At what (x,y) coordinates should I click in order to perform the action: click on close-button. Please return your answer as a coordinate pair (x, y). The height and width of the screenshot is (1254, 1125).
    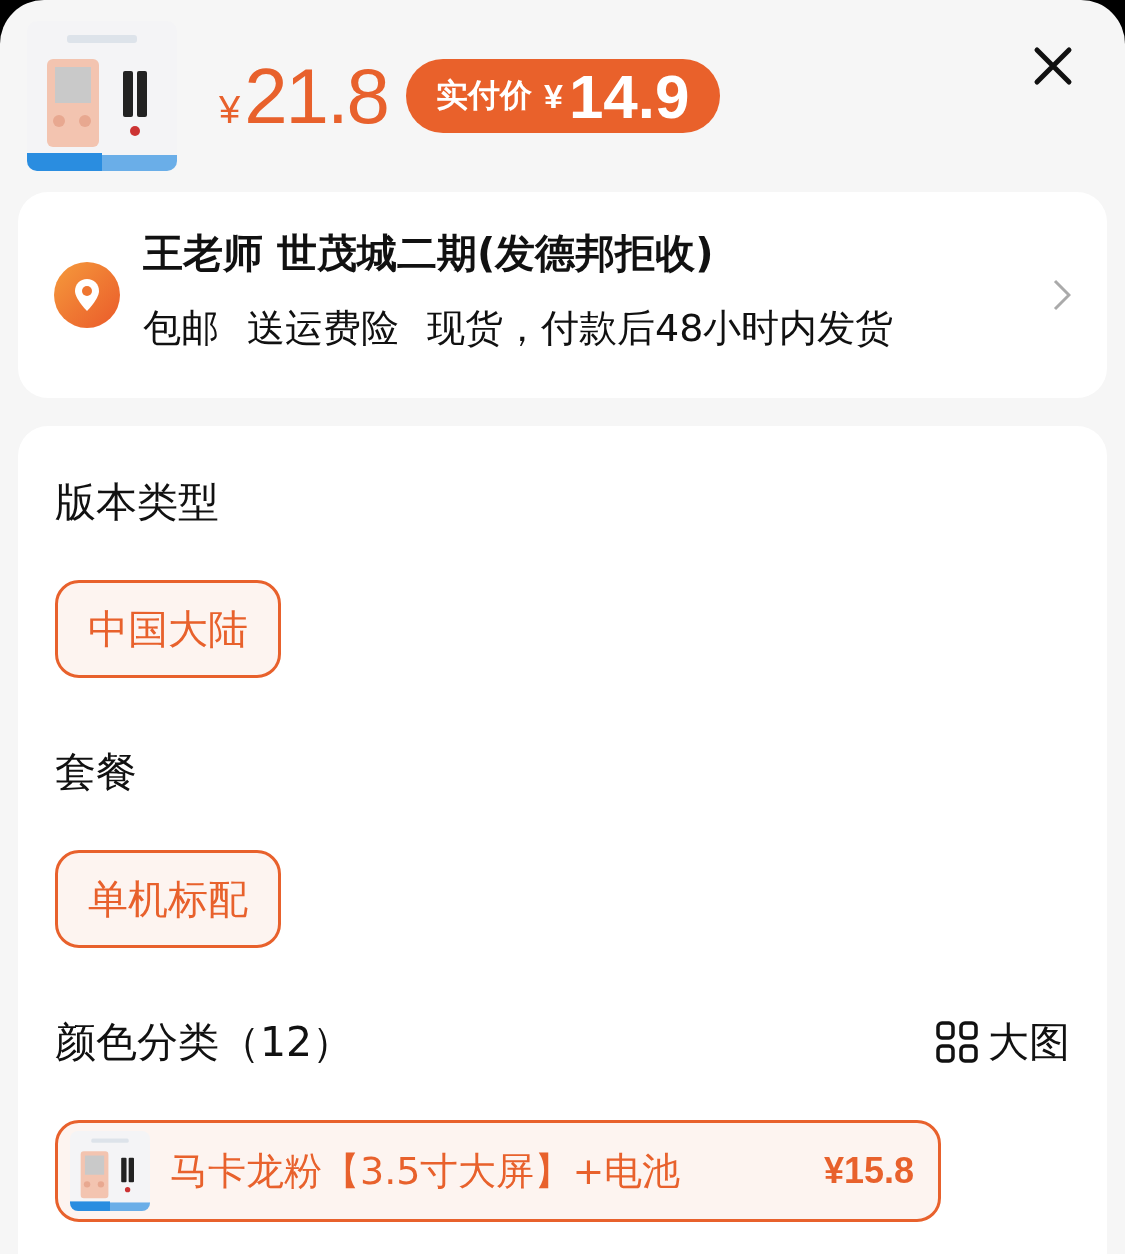
    Looking at the image, I should click on (1053, 66).